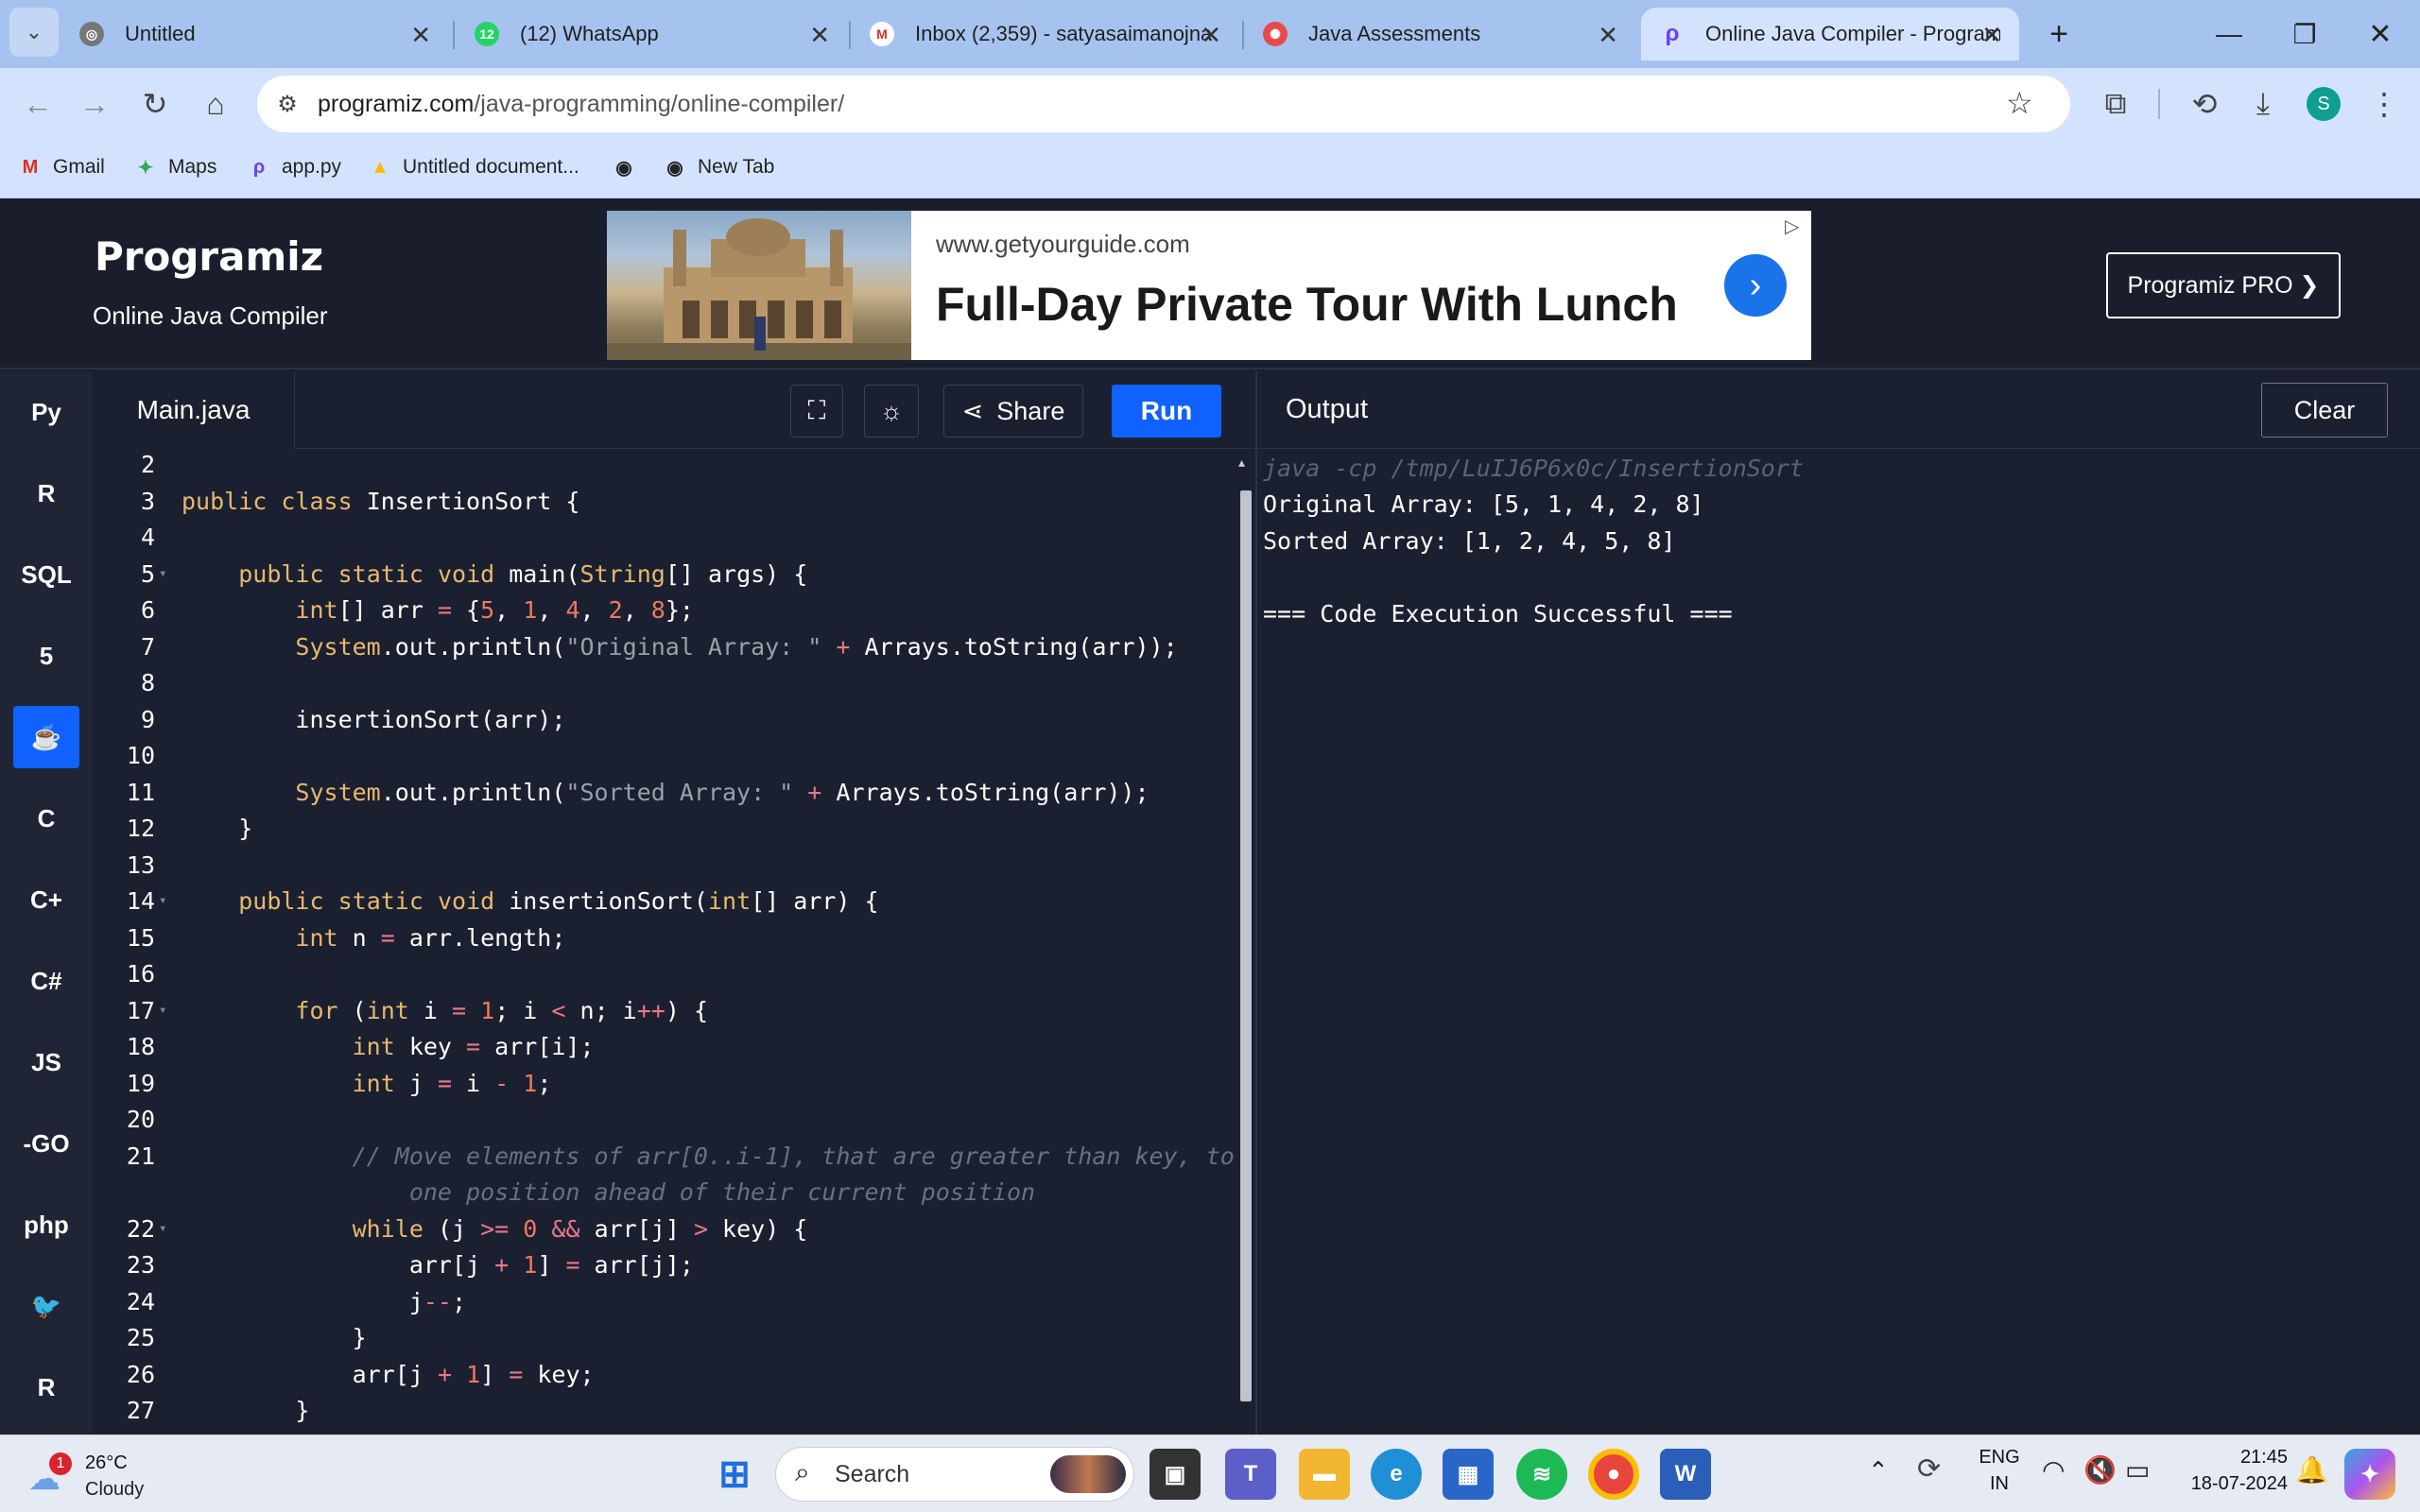 The height and width of the screenshot is (1512, 2420). Describe the element at coordinates (2324, 104) in the screenshot. I see `profile-avatar: S` at that location.